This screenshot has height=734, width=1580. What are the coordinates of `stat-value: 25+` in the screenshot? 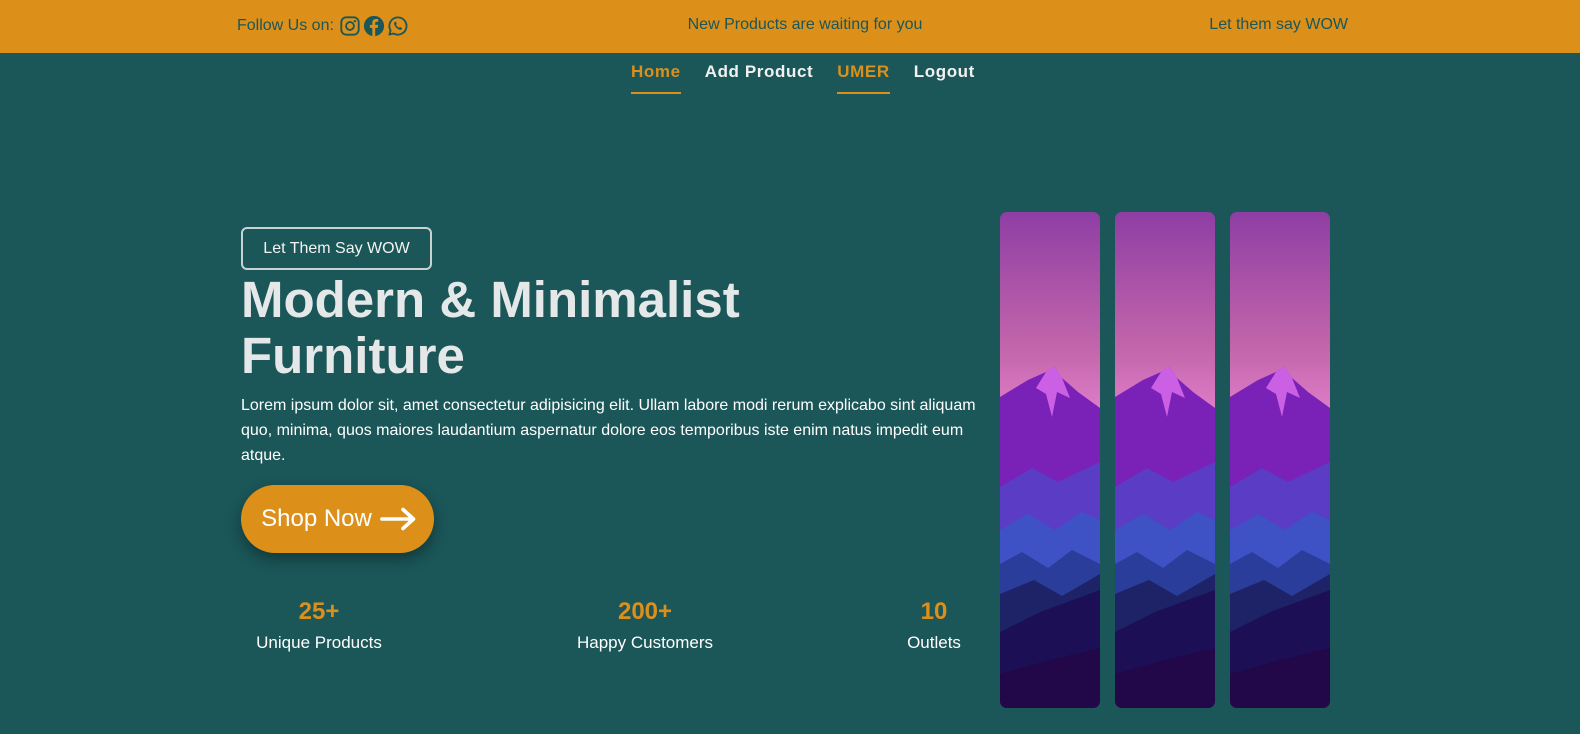 It's located at (319, 611).